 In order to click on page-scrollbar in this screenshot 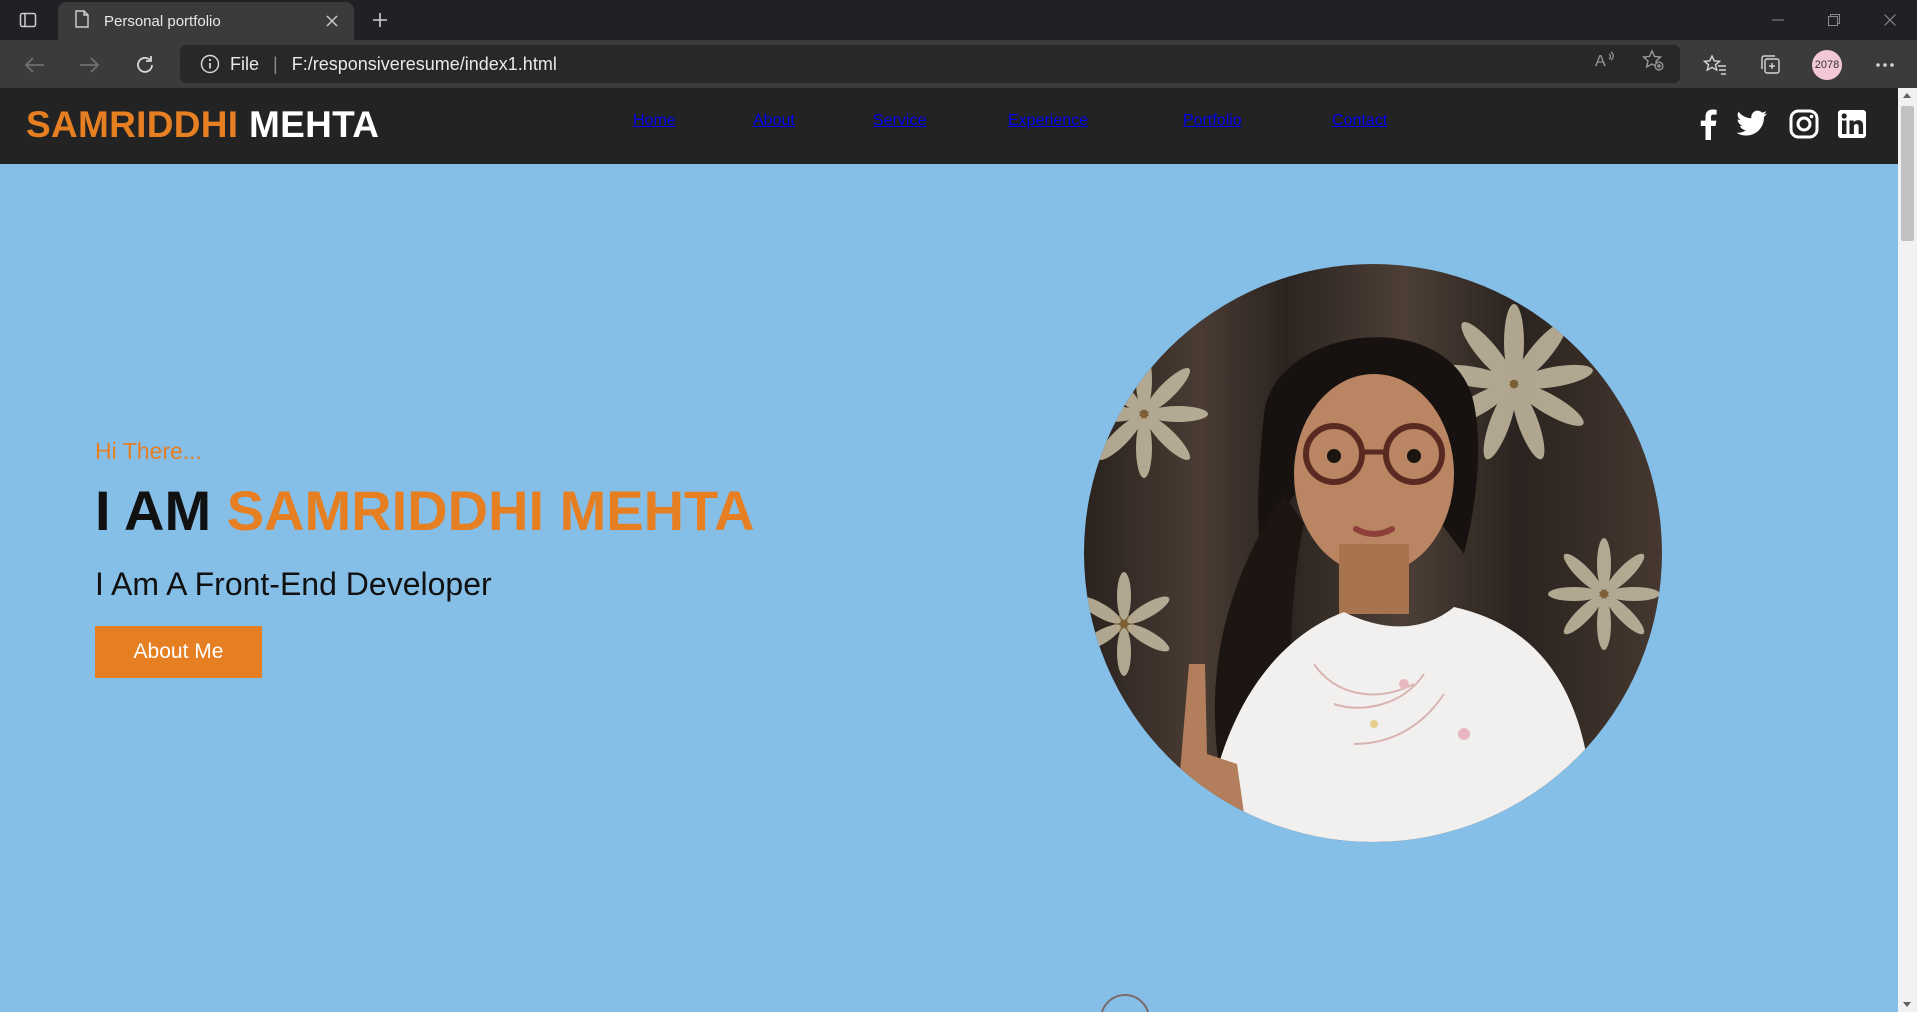, I will do `click(1907, 550)`.